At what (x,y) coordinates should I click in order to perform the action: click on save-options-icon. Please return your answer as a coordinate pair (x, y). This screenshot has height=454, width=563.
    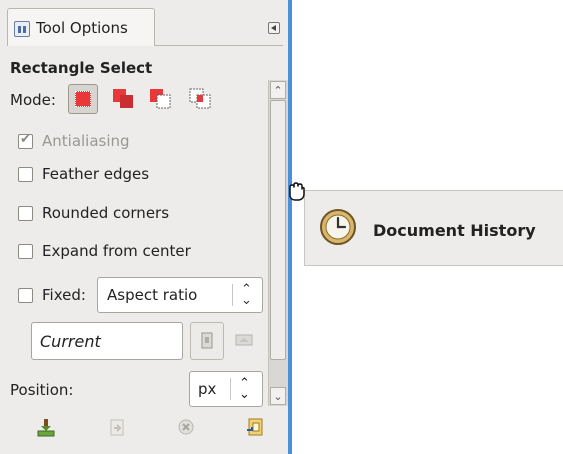
    Looking at the image, I should click on (46, 427).